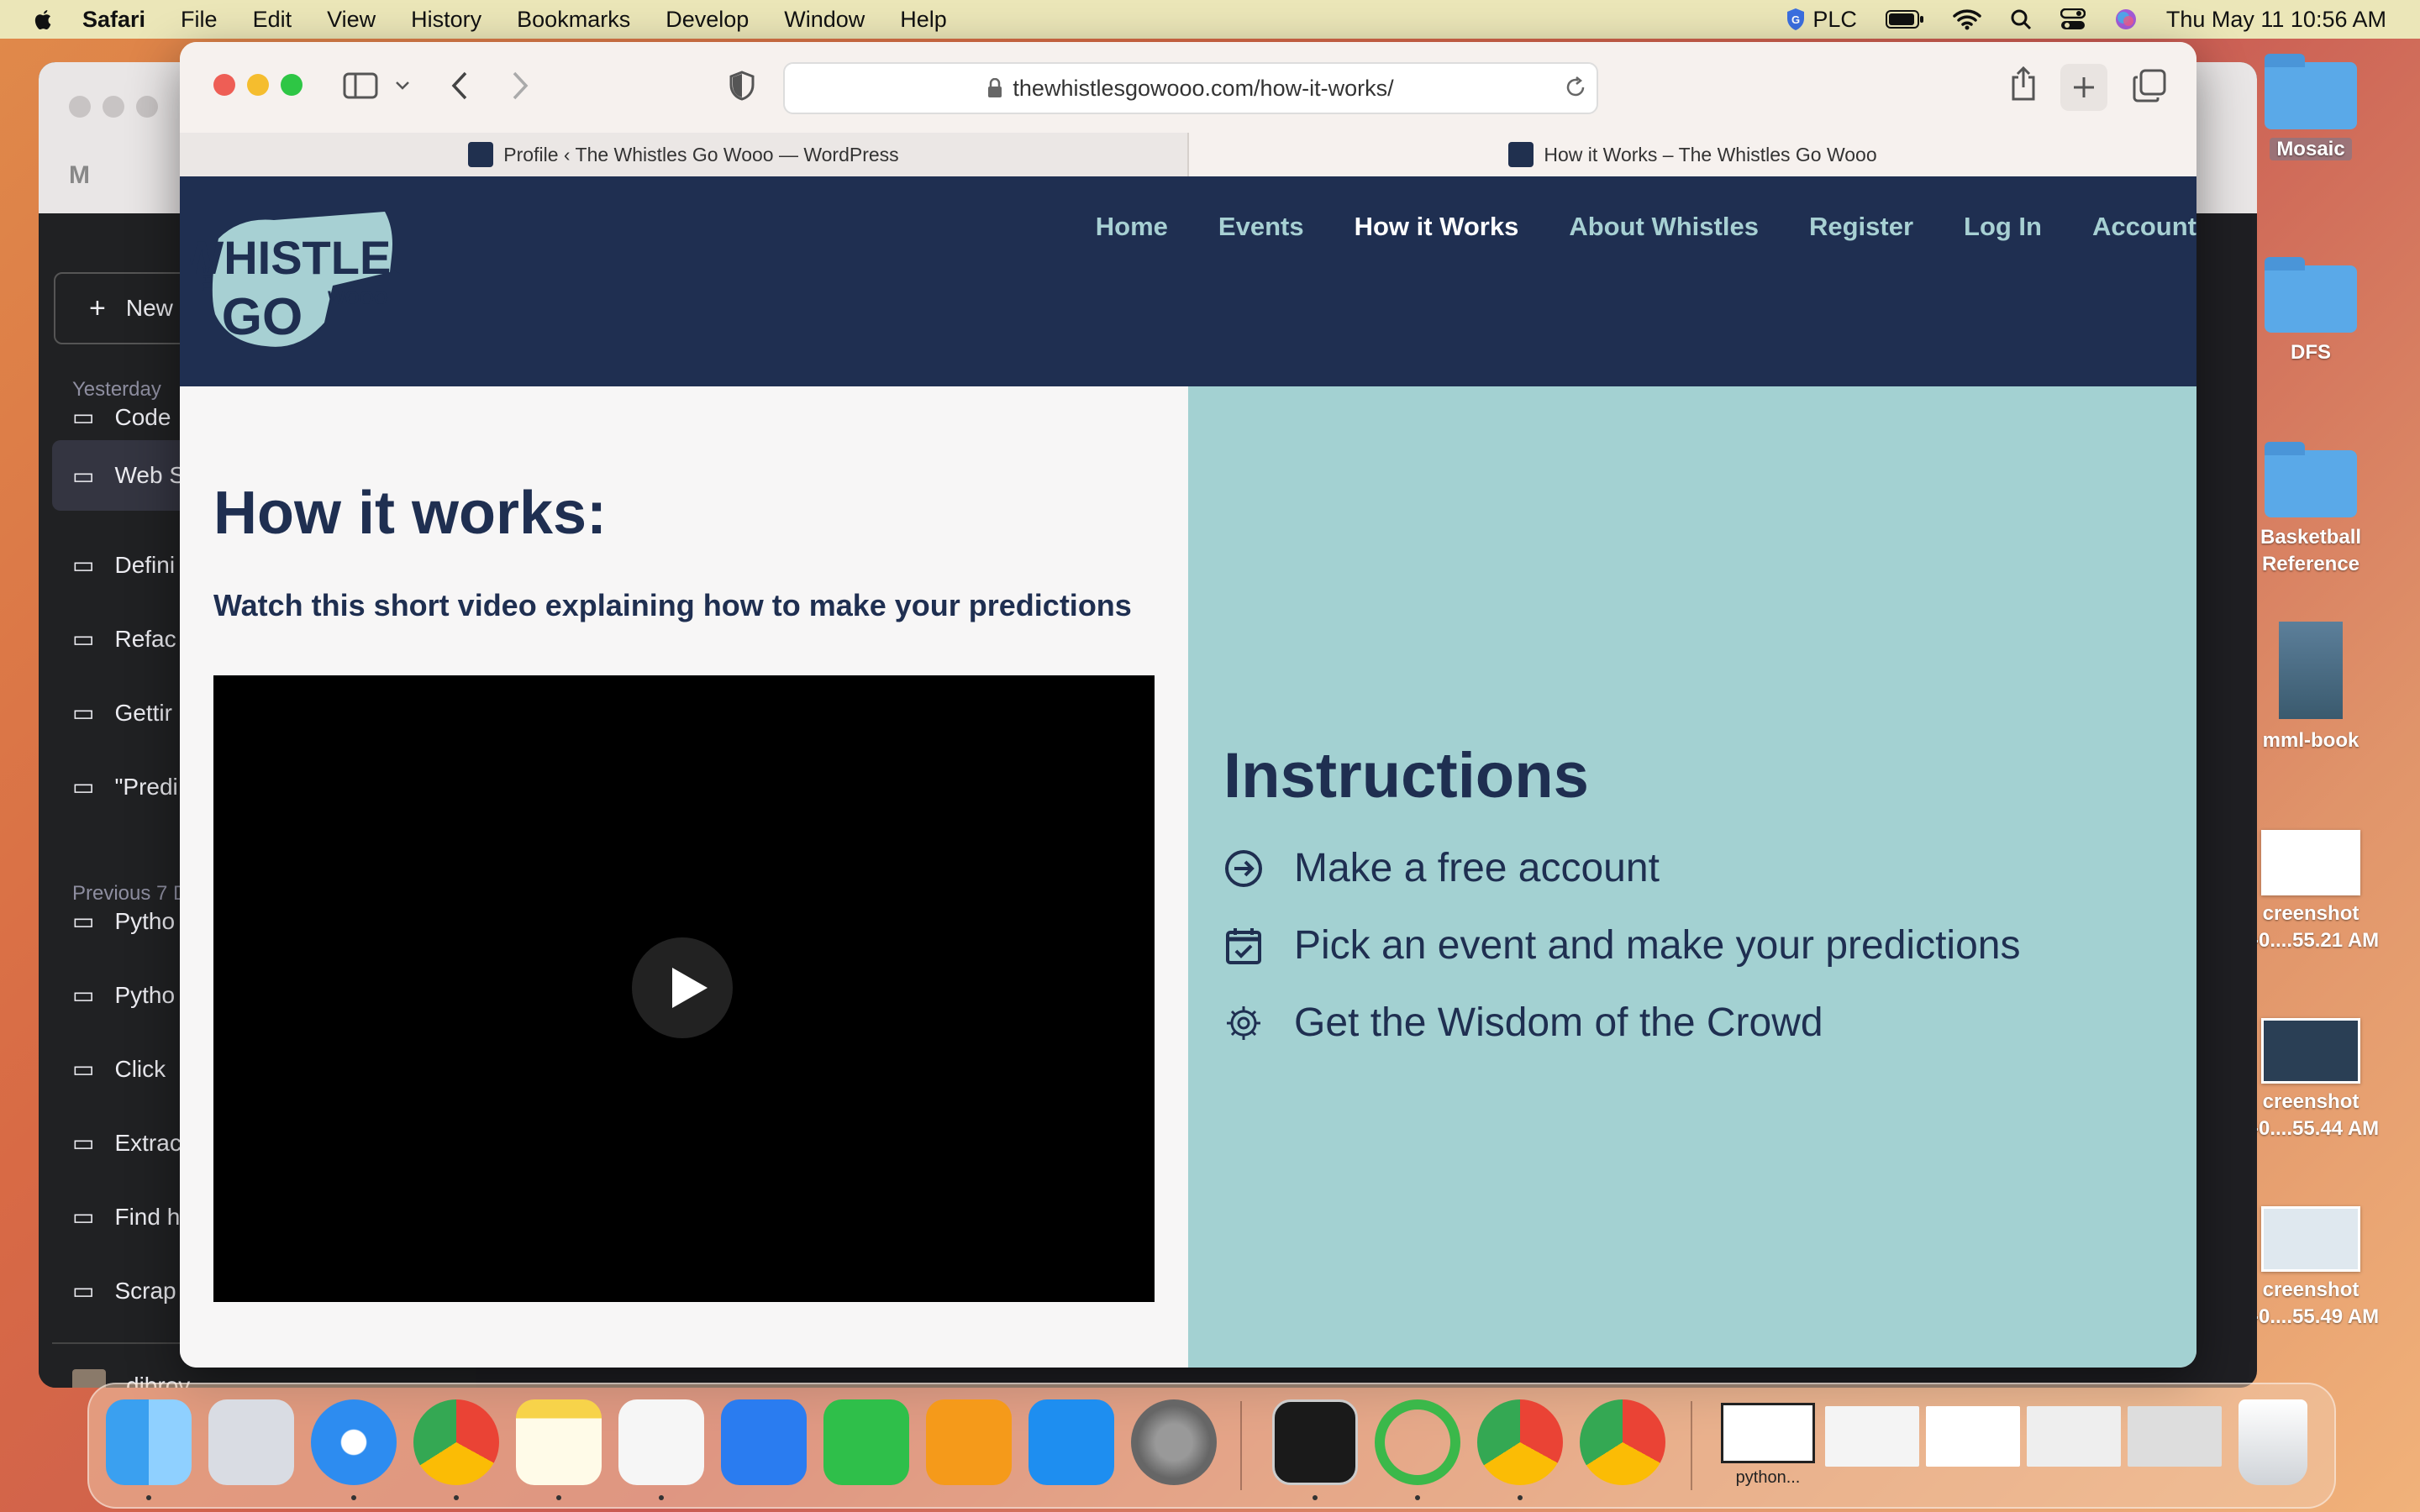 Image resolution: width=2420 pixels, height=1512 pixels. I want to click on dock-app-store-icon, so click(1071, 1442).